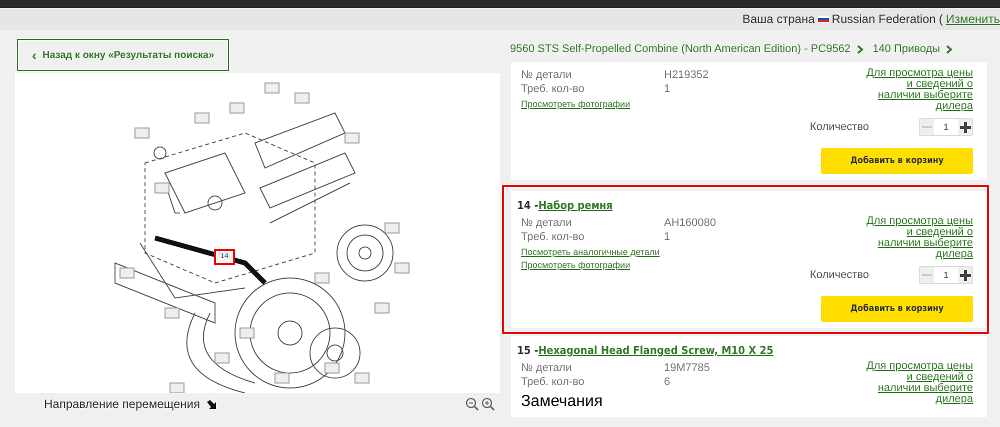 Image resolution: width=1000 pixels, height=427 pixels. What do you see at coordinates (687, 368) in the screenshot?
I see `field-value: 19M7785` at bounding box center [687, 368].